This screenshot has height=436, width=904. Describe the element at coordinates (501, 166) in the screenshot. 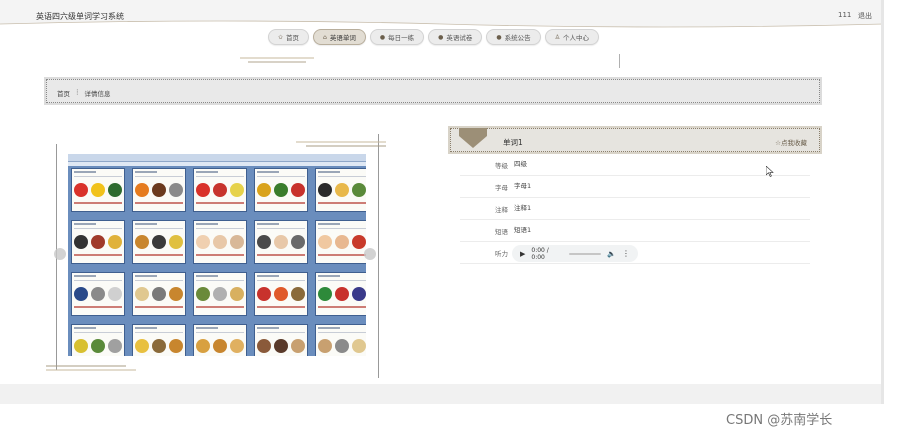

I see `field-label: 等级` at that location.